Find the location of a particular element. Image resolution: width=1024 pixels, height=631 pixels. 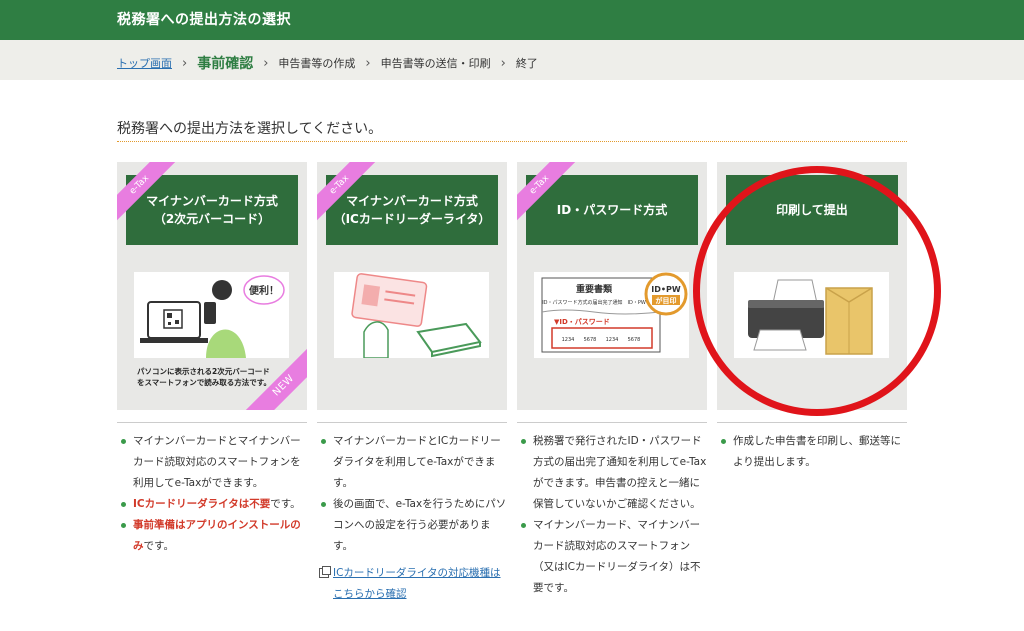

card-title: マイナンバーカード方式 （ICカードリーダーライタ） is located at coordinates (412, 210).